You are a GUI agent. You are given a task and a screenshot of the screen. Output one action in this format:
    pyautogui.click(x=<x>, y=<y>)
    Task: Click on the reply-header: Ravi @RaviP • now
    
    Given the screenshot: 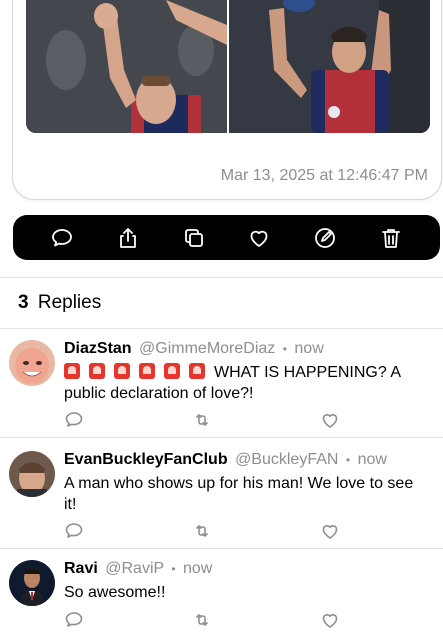 What is the action you would take?
    pyautogui.click(x=138, y=569)
    